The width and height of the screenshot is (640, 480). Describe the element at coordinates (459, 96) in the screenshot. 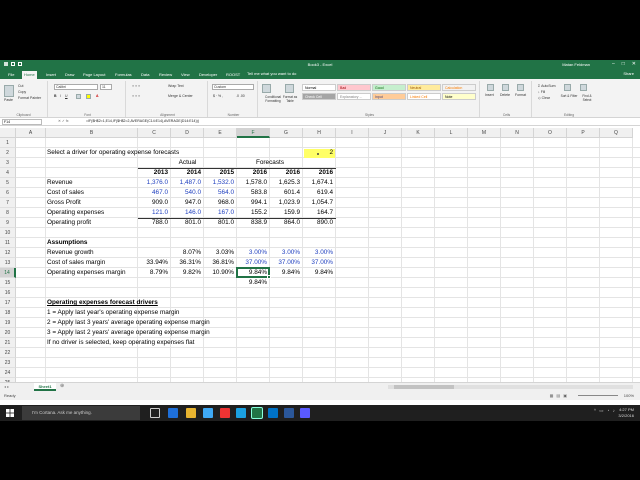

I see `cell-style-note: Note` at that location.